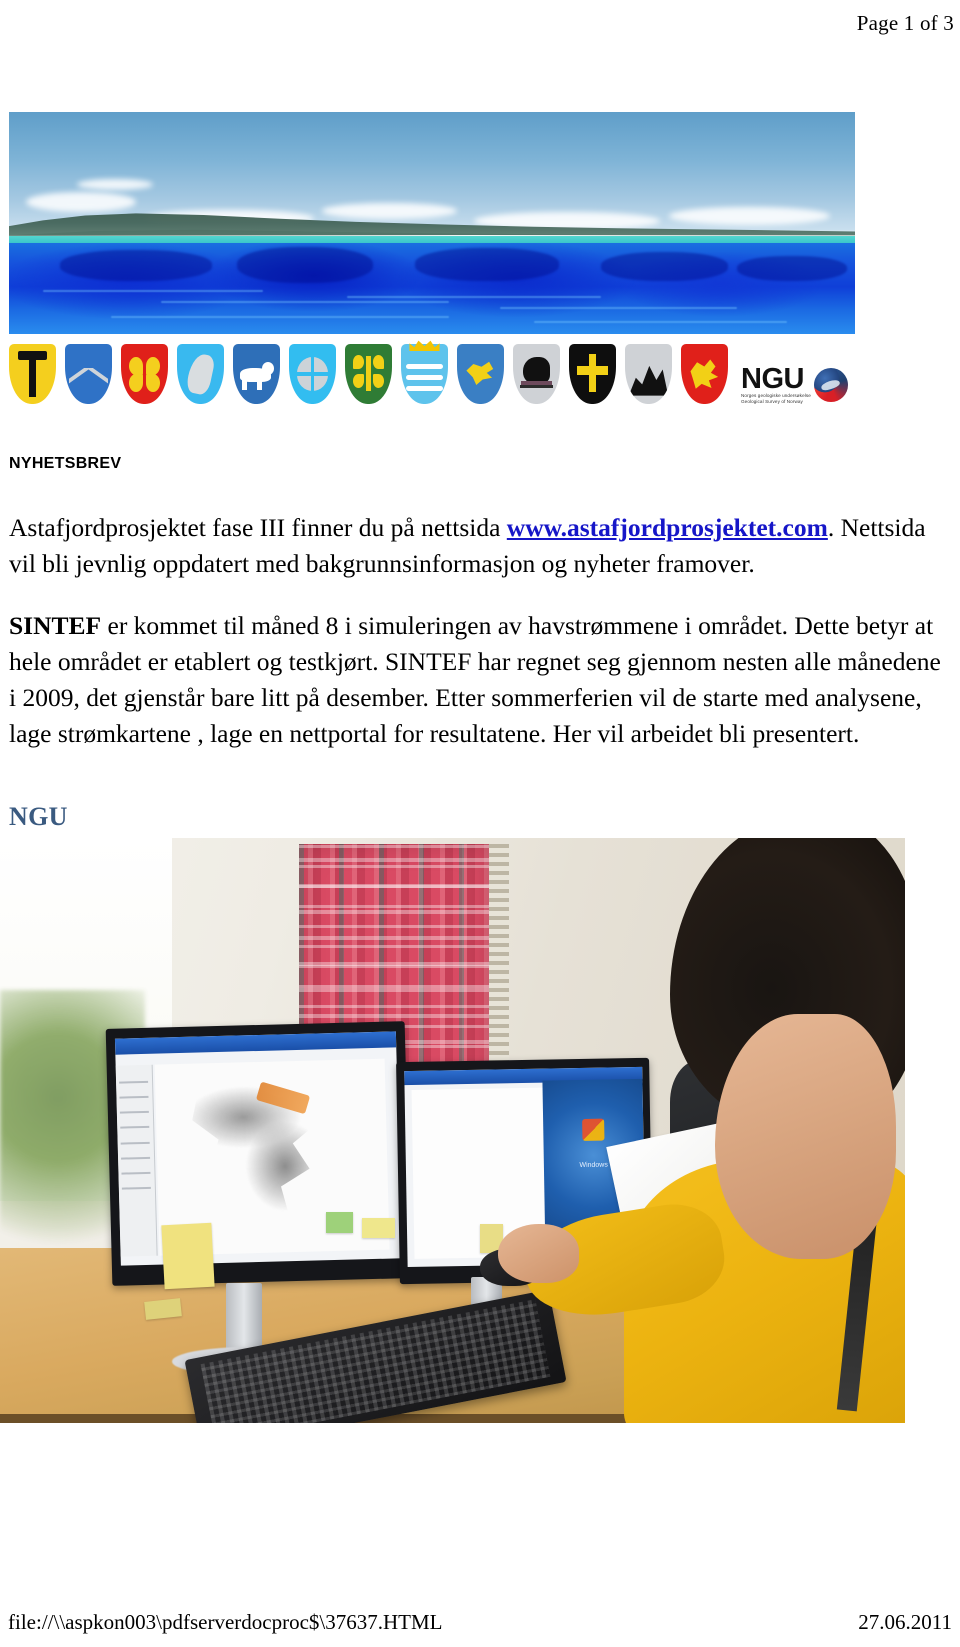 The width and height of the screenshot is (960, 1647). I want to click on windows-wordmark: Windows, so click(594, 1166).